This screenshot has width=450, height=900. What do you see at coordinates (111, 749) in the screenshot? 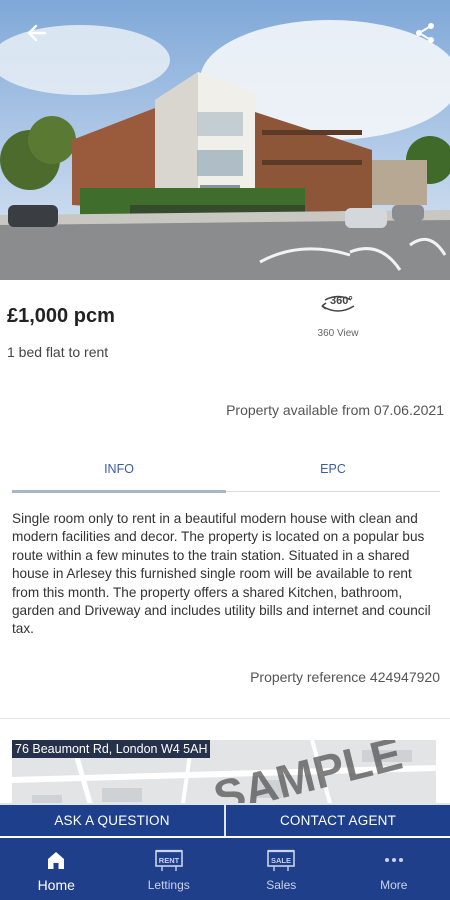
I see `map-address: 76 Beaumont Rd, London W4 5AH` at bounding box center [111, 749].